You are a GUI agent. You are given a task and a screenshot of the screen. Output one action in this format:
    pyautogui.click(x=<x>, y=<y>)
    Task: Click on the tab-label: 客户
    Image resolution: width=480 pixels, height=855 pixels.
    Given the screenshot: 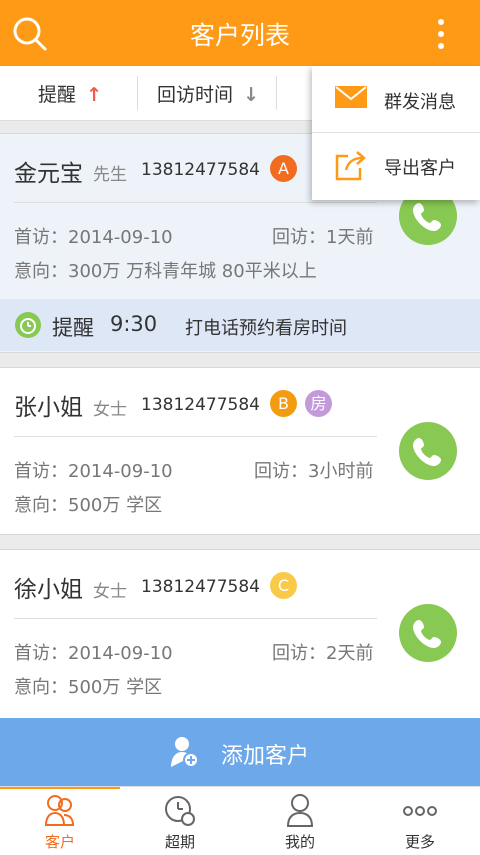 What is the action you would take?
    pyautogui.click(x=59, y=842)
    